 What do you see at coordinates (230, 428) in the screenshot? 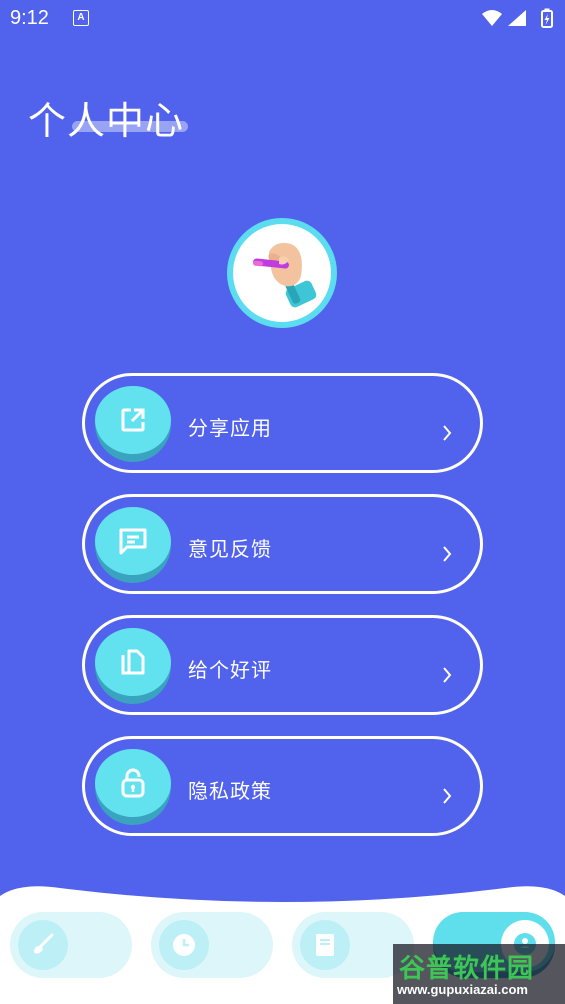
I see `menu-label-share: 分享应用` at bounding box center [230, 428].